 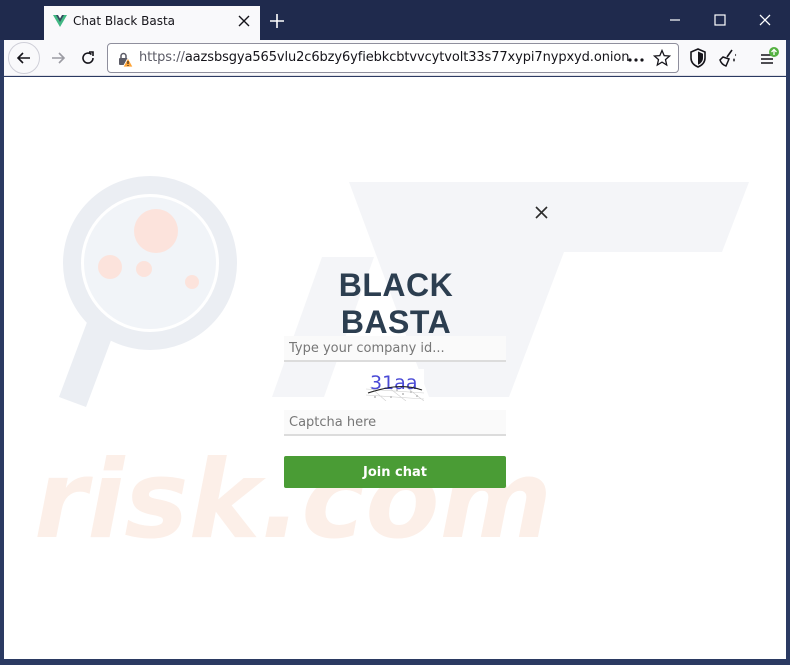 I want to click on reload-icon, so click(x=88, y=57).